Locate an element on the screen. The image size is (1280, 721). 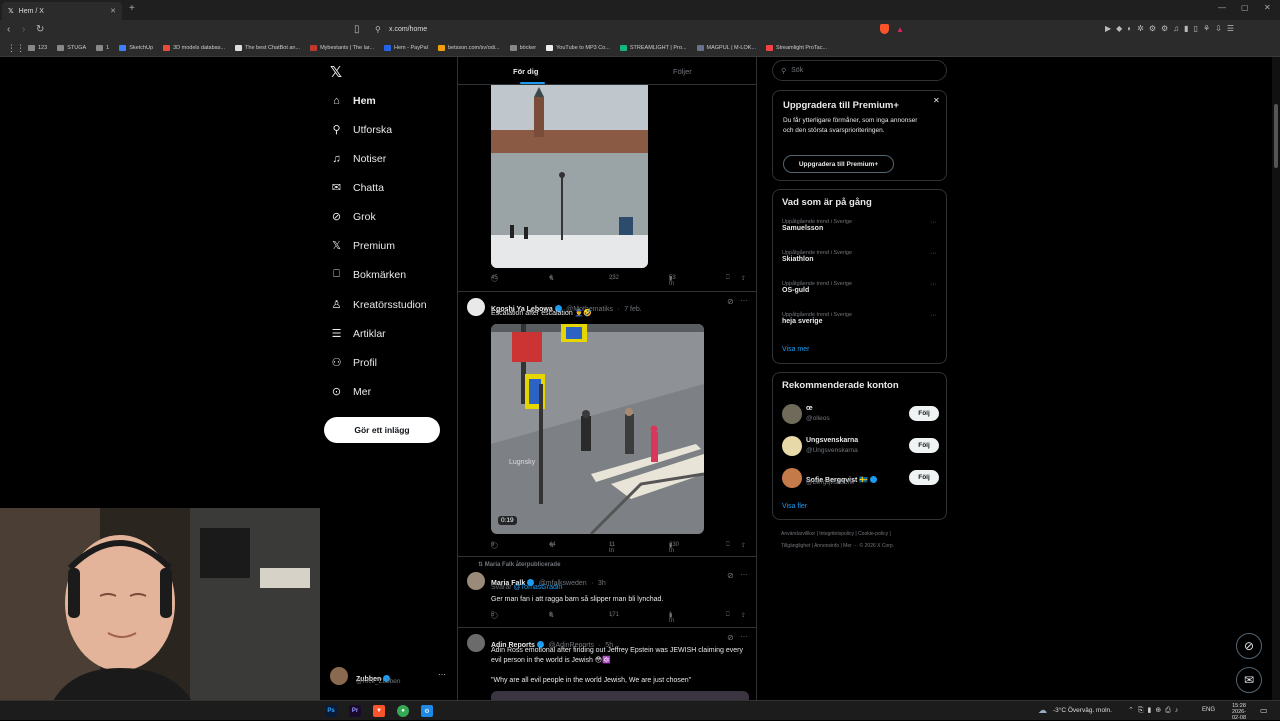
sidebar-item-explore: ⚲ Utforska is located at coordinates (361, 130).